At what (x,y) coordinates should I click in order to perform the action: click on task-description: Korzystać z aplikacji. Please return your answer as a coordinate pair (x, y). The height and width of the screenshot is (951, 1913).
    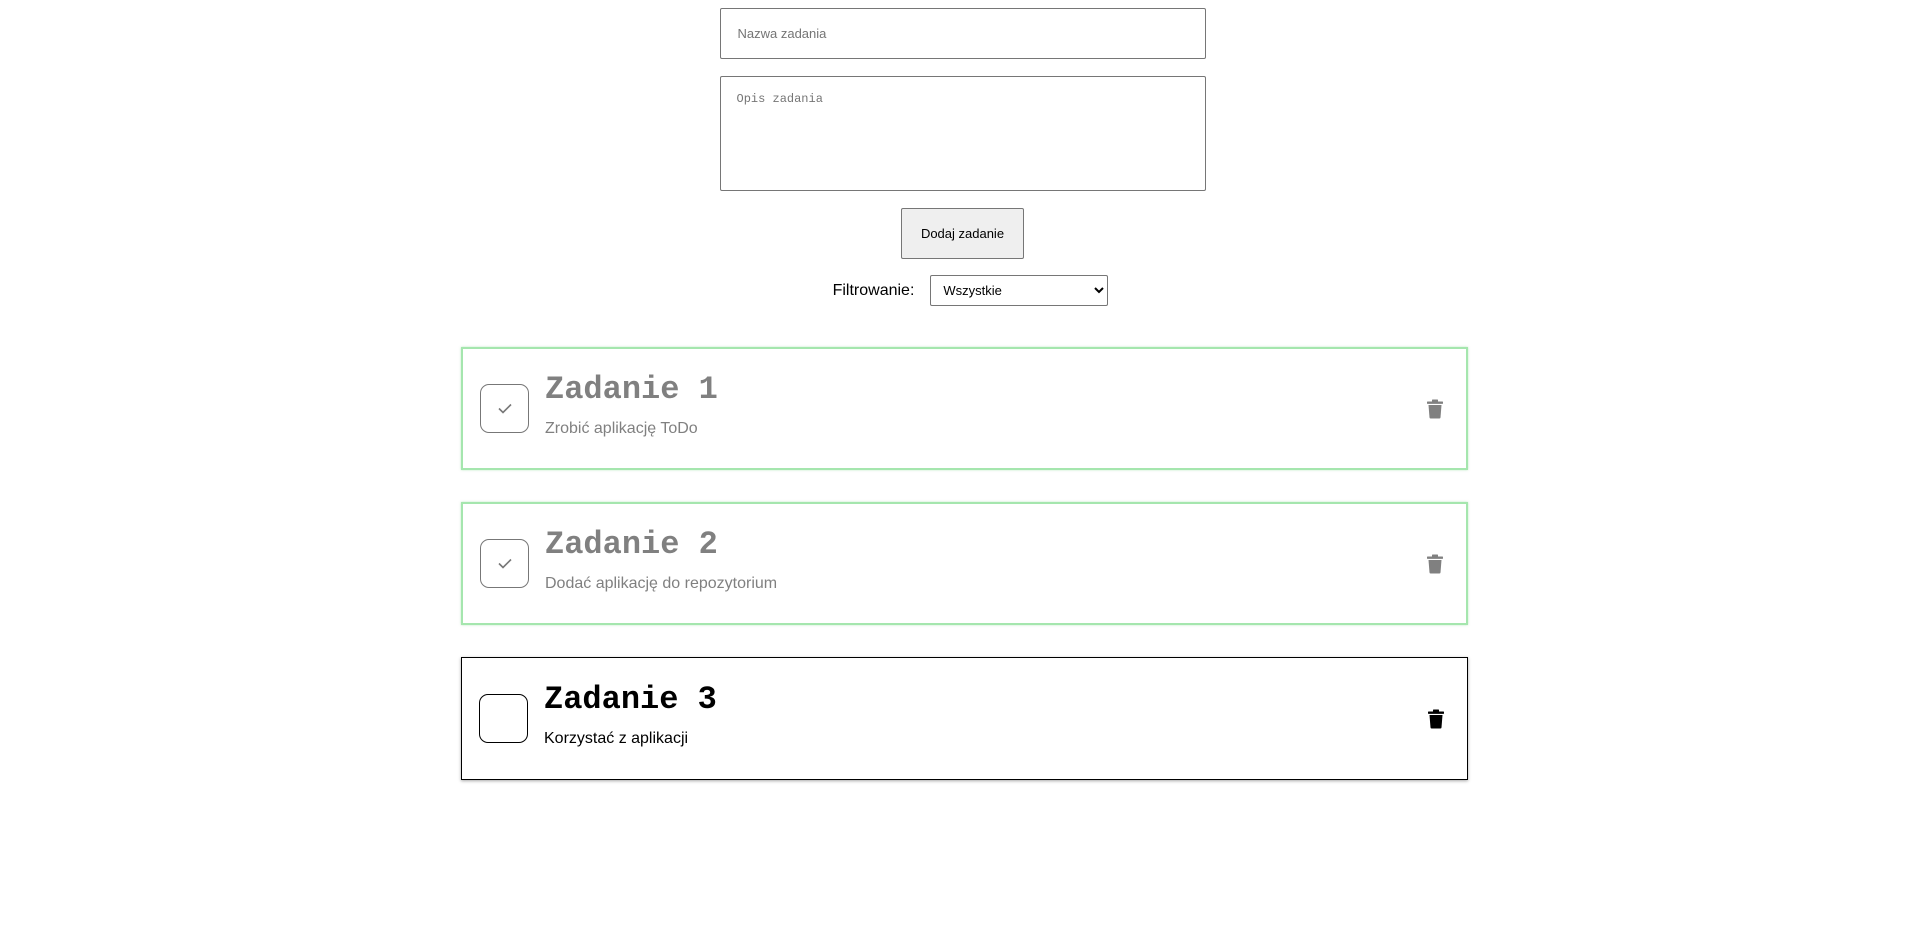
    Looking at the image, I should click on (616, 738).